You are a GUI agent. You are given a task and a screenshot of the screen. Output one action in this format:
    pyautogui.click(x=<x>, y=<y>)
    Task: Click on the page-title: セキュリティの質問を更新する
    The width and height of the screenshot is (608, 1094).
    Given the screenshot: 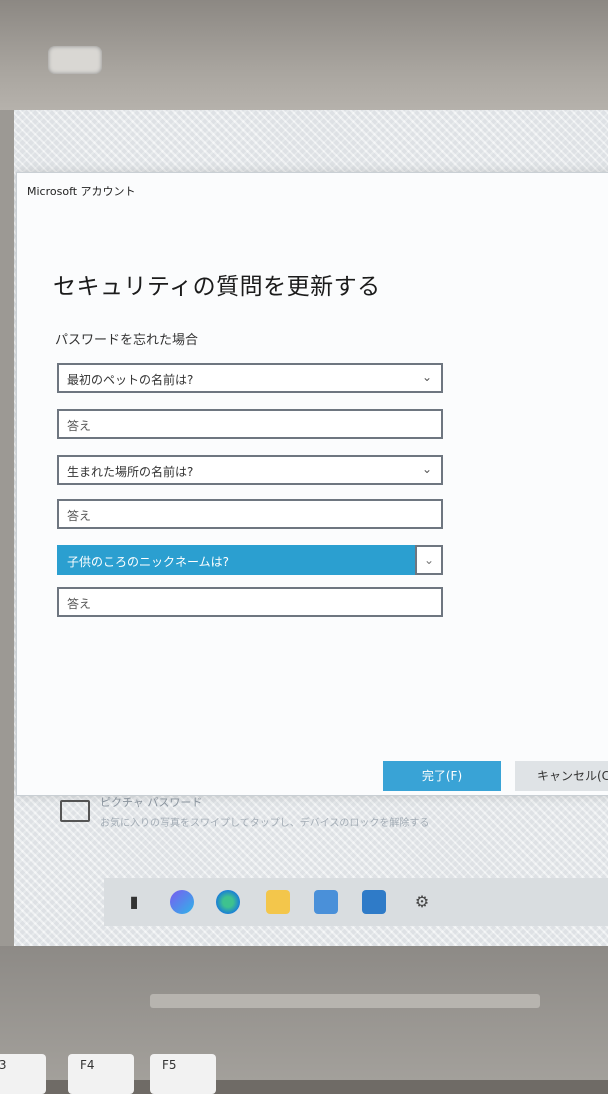 What is the action you would take?
    pyautogui.click(x=217, y=287)
    